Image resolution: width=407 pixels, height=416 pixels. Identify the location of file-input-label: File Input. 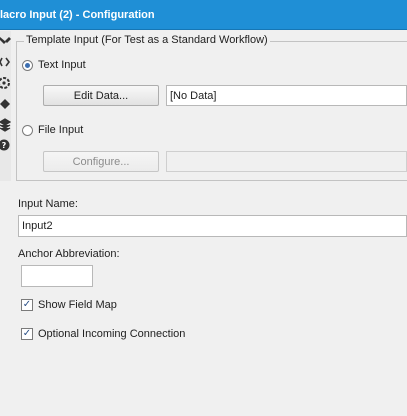
(61, 130).